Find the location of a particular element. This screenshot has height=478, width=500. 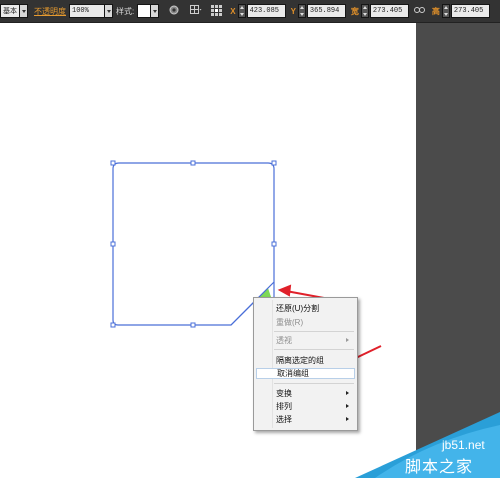

menu-item-label: 透视 is located at coordinates (284, 340).